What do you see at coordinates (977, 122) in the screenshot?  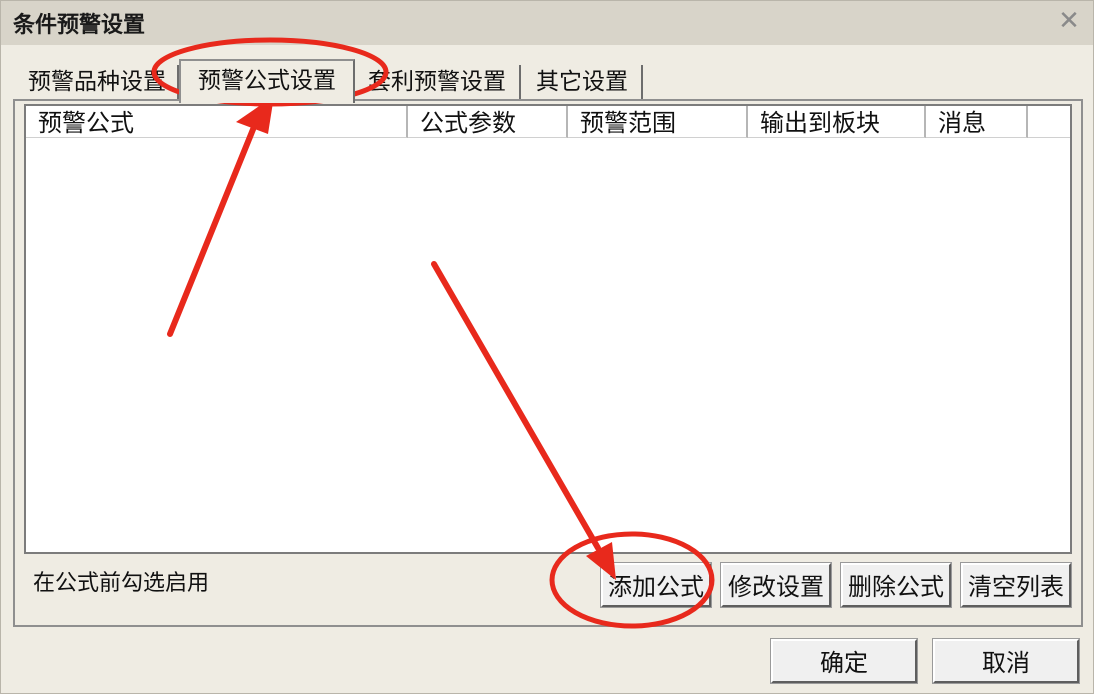 I see `column-header-message: 消息` at bounding box center [977, 122].